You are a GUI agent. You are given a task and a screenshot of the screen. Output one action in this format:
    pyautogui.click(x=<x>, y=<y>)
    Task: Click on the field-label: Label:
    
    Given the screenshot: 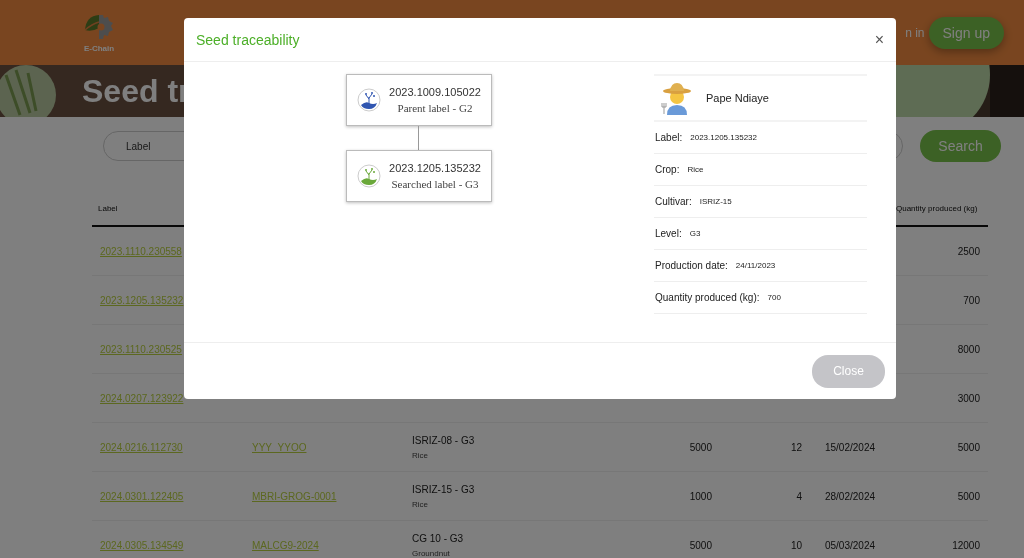 What is the action you would take?
    pyautogui.click(x=669, y=137)
    